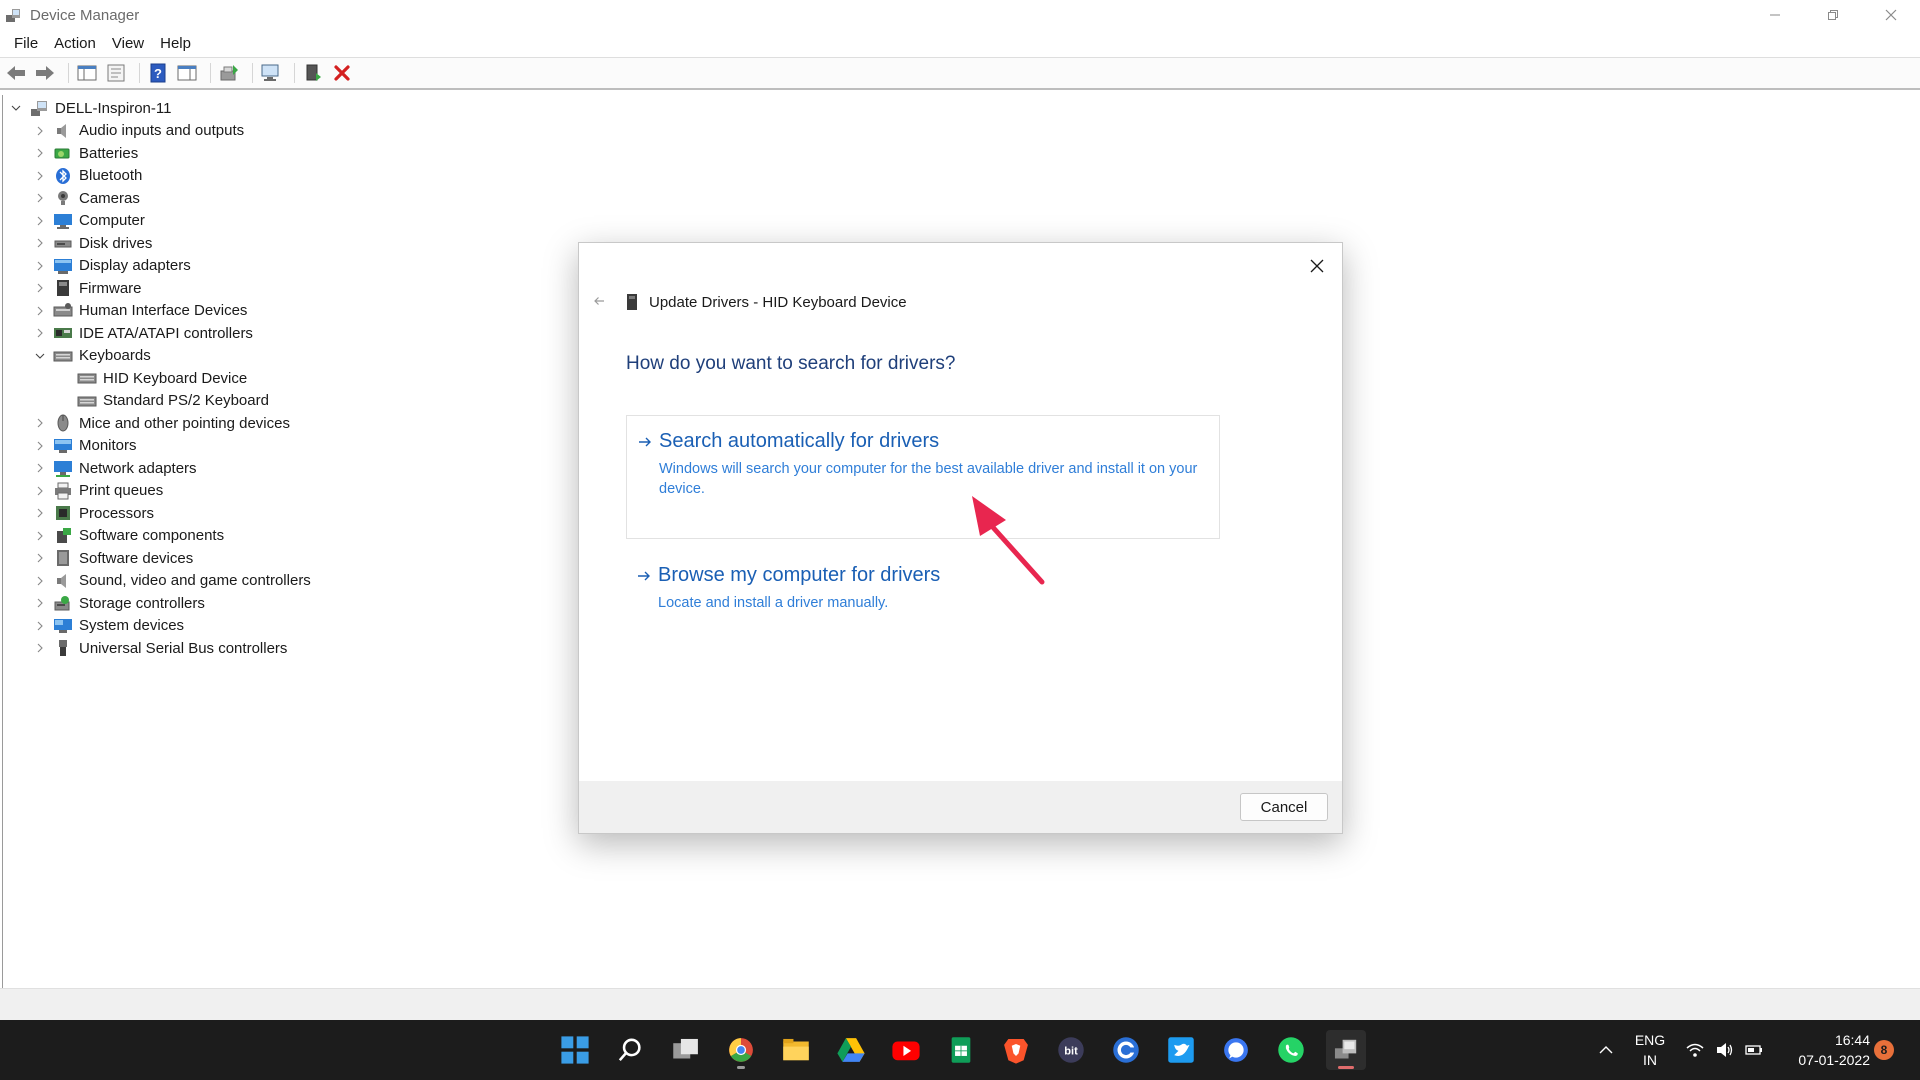  What do you see at coordinates (86, 198) in the screenshot?
I see `tree-category: Cameras` at bounding box center [86, 198].